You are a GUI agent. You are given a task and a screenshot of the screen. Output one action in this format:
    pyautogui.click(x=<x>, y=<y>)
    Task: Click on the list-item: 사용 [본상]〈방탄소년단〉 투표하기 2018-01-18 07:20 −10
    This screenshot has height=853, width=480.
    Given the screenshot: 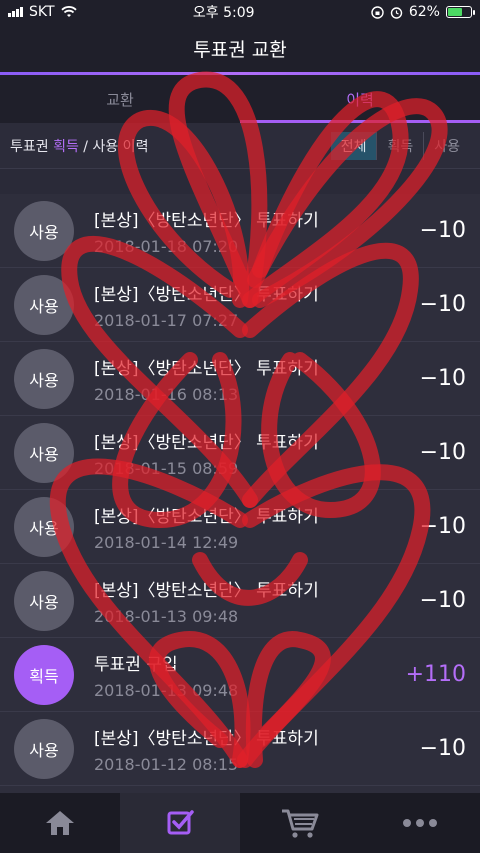 What is the action you would take?
    pyautogui.click(x=240, y=231)
    